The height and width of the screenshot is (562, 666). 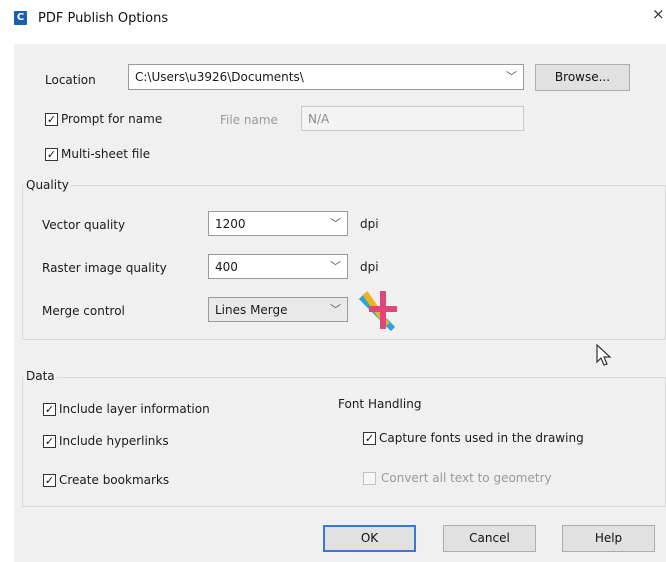 I want to click on vector-quality-value: 1200, so click(x=230, y=224).